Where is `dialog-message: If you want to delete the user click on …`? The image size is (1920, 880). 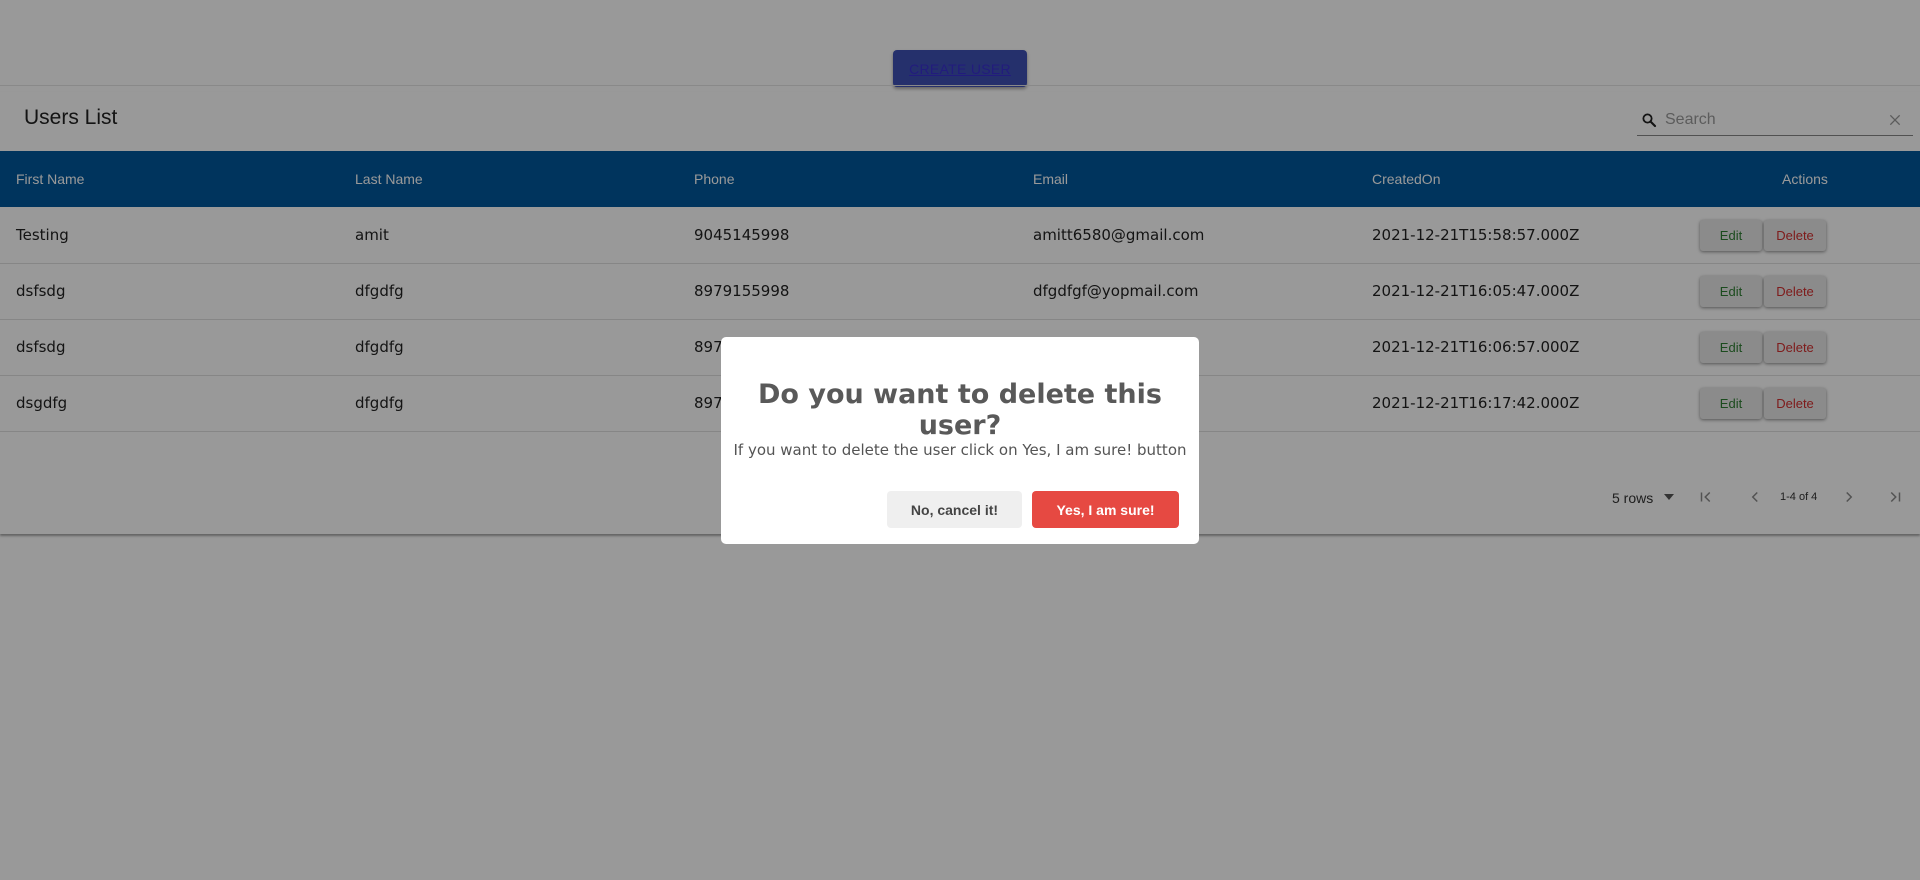 dialog-message: If you want to delete the user click on … is located at coordinates (960, 450).